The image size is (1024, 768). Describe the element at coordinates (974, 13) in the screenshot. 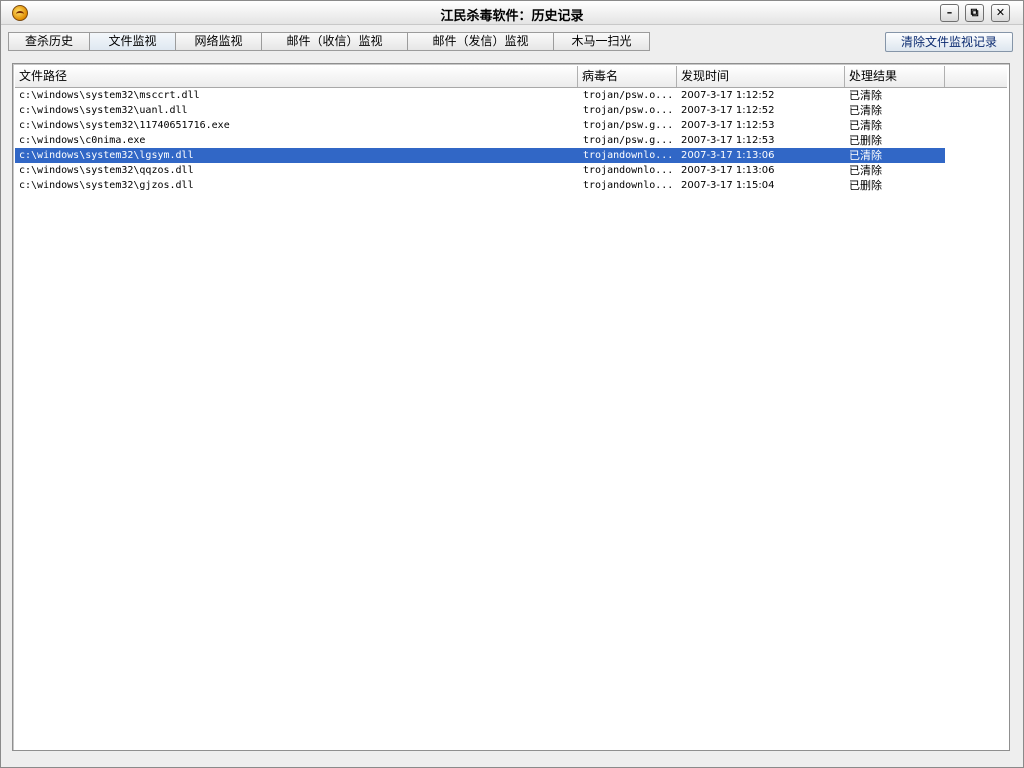

I see `restore-button: ⧉` at that location.